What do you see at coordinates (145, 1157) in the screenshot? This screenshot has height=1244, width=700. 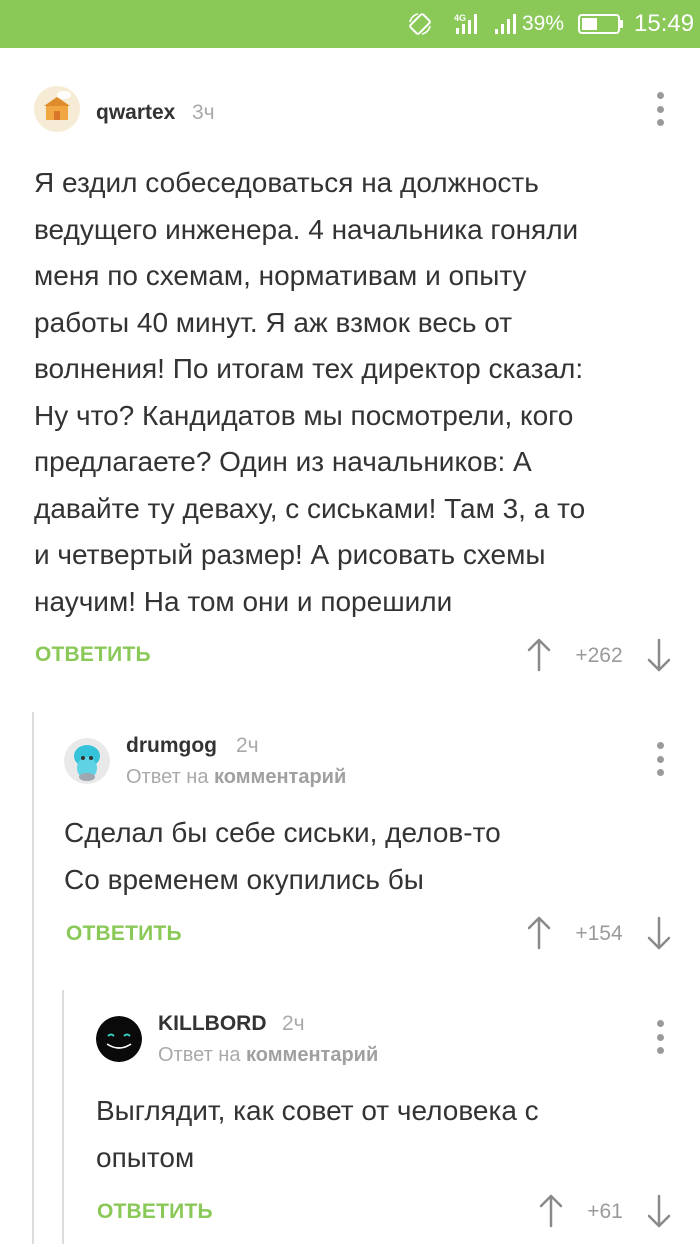 I see `comment-line: опытом` at bounding box center [145, 1157].